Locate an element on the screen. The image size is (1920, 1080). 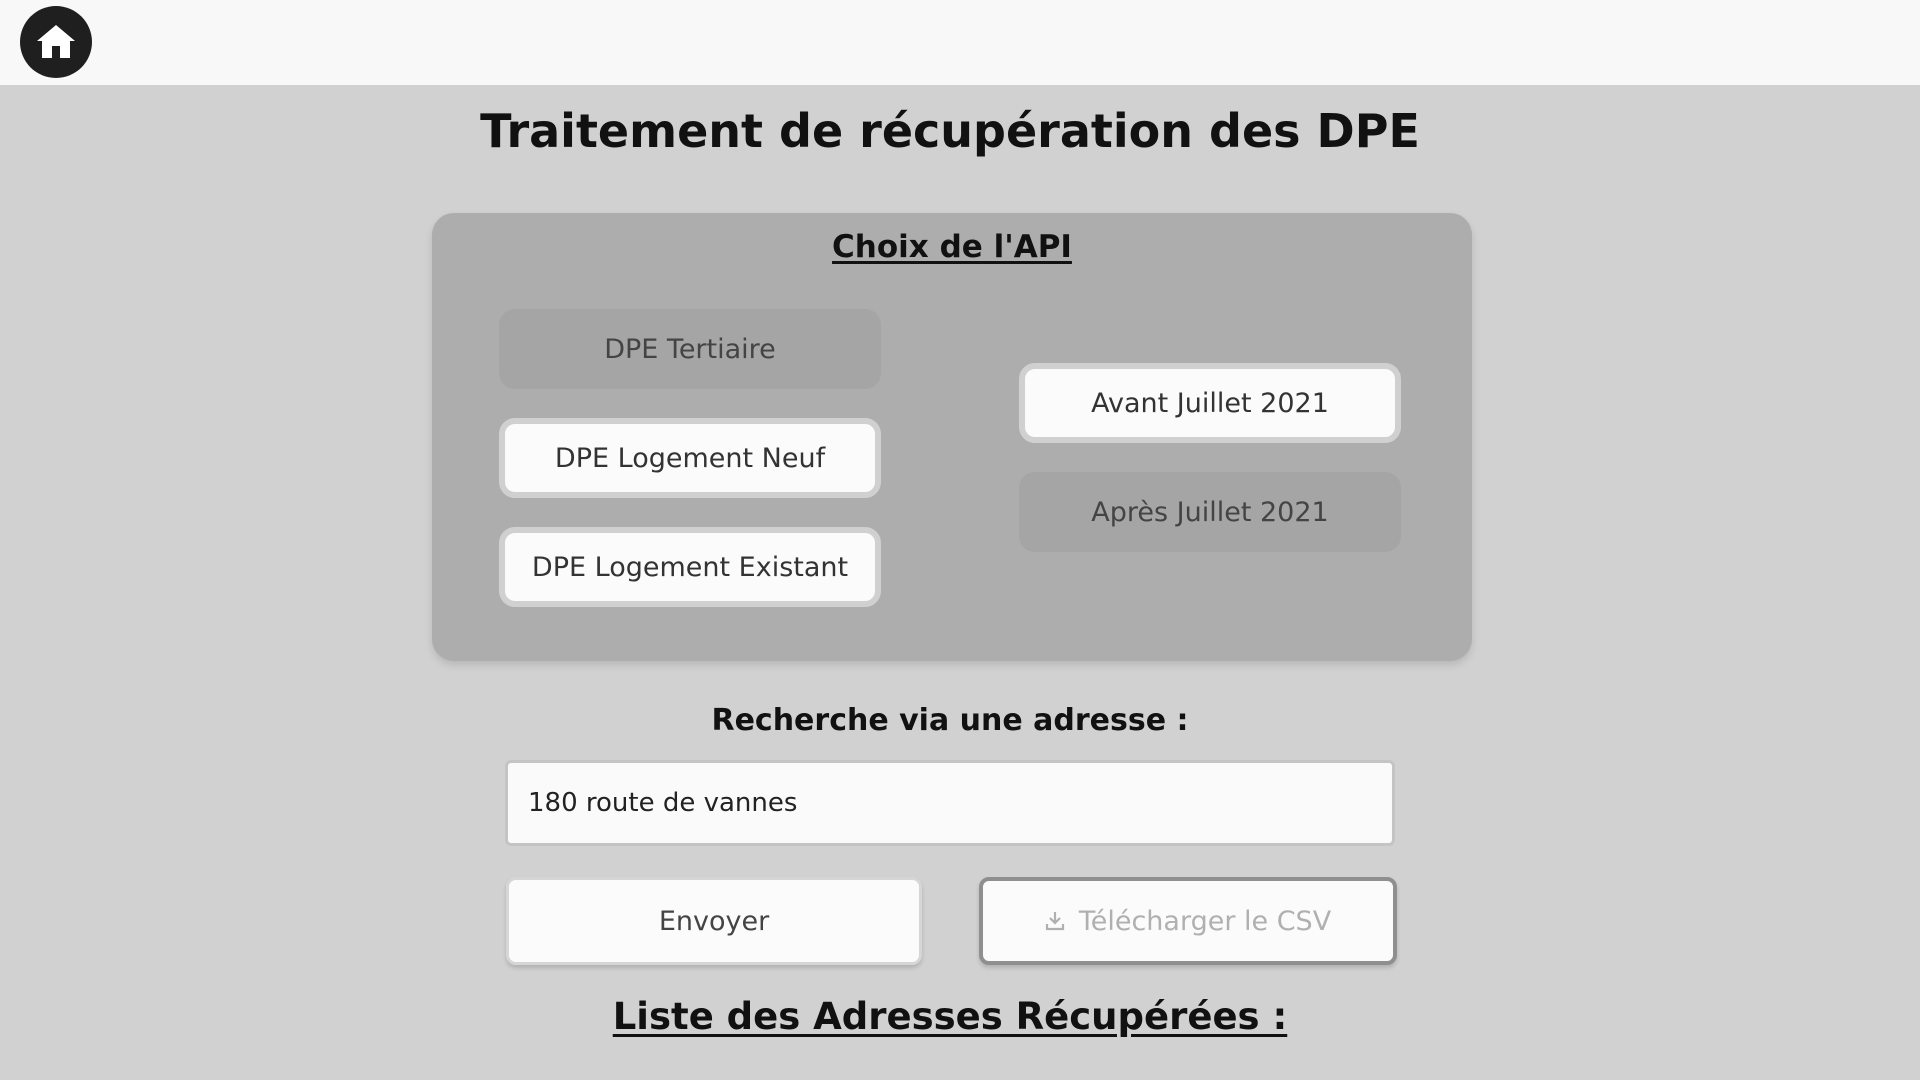
send-button-label: Envoyer is located at coordinates (714, 921).